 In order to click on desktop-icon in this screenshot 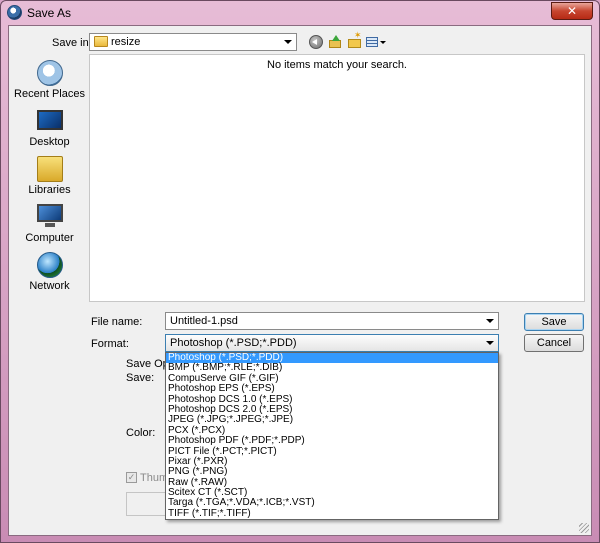, I will do `click(50, 120)`.